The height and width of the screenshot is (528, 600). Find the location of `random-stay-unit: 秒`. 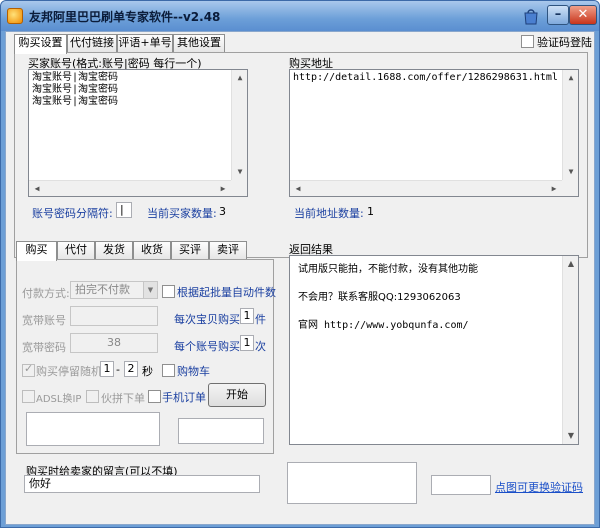

random-stay-unit: 秒 is located at coordinates (147, 371).